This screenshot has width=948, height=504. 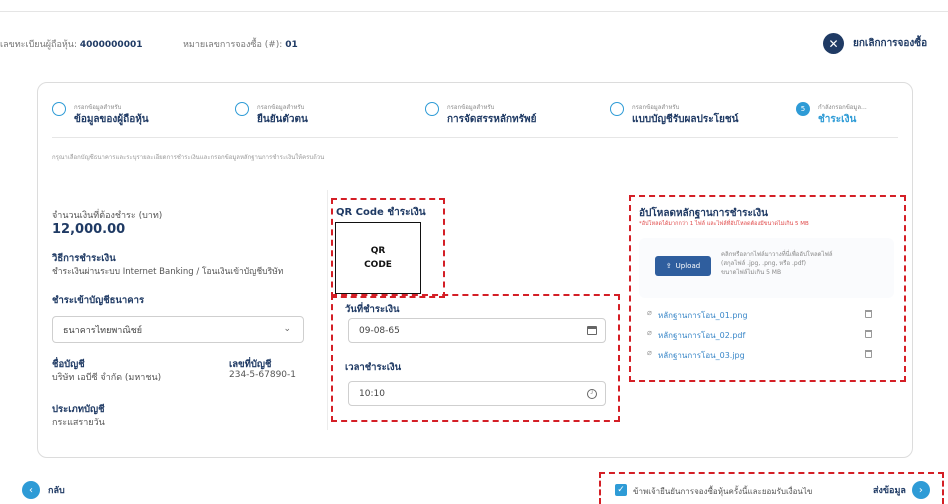 What do you see at coordinates (920, 490) in the screenshot?
I see `chevron-right-icon: ›` at bounding box center [920, 490].